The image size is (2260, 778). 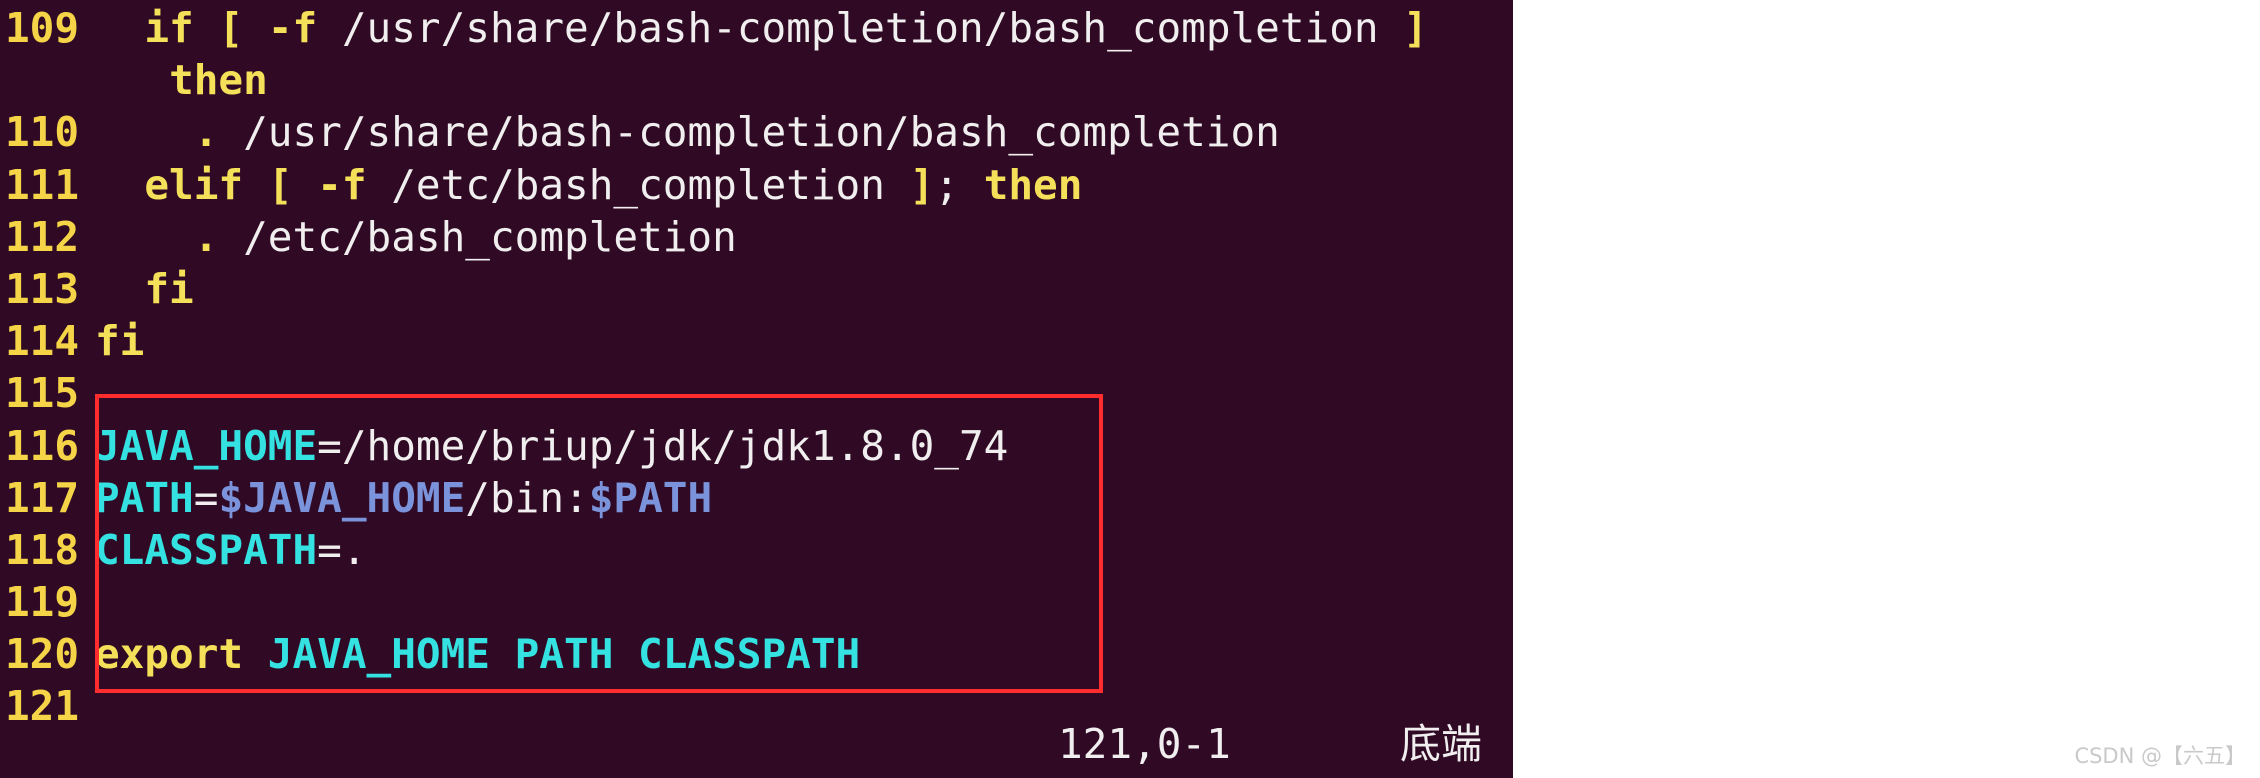 What do you see at coordinates (42, 236) in the screenshot?
I see `line-number: 112` at bounding box center [42, 236].